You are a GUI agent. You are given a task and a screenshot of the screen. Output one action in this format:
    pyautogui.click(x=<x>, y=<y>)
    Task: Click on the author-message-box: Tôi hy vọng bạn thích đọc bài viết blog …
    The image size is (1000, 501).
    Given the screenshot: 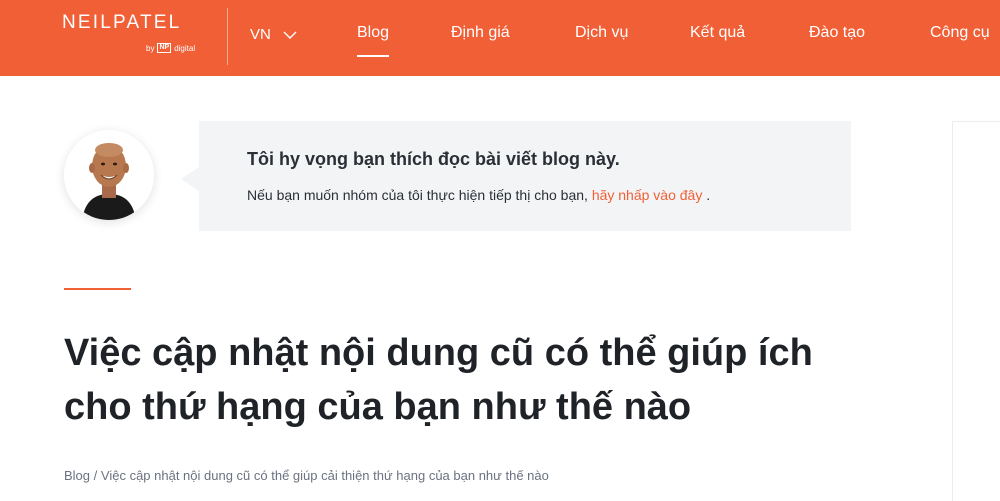 What is the action you would take?
    pyautogui.click(x=525, y=176)
    